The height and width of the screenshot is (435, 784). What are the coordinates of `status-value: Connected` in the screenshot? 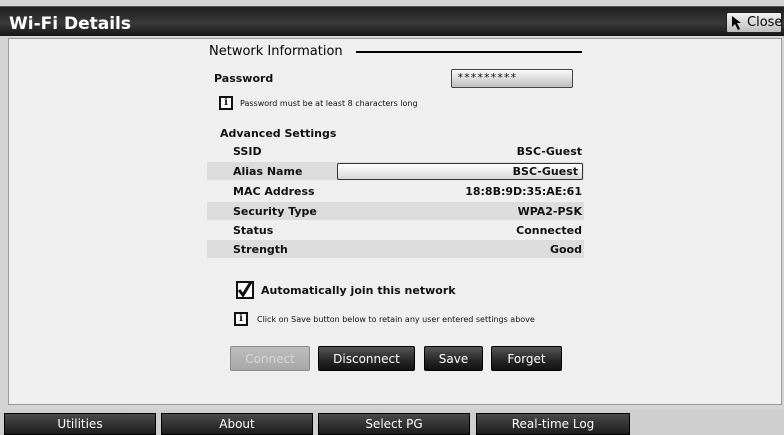 It's located at (549, 230).